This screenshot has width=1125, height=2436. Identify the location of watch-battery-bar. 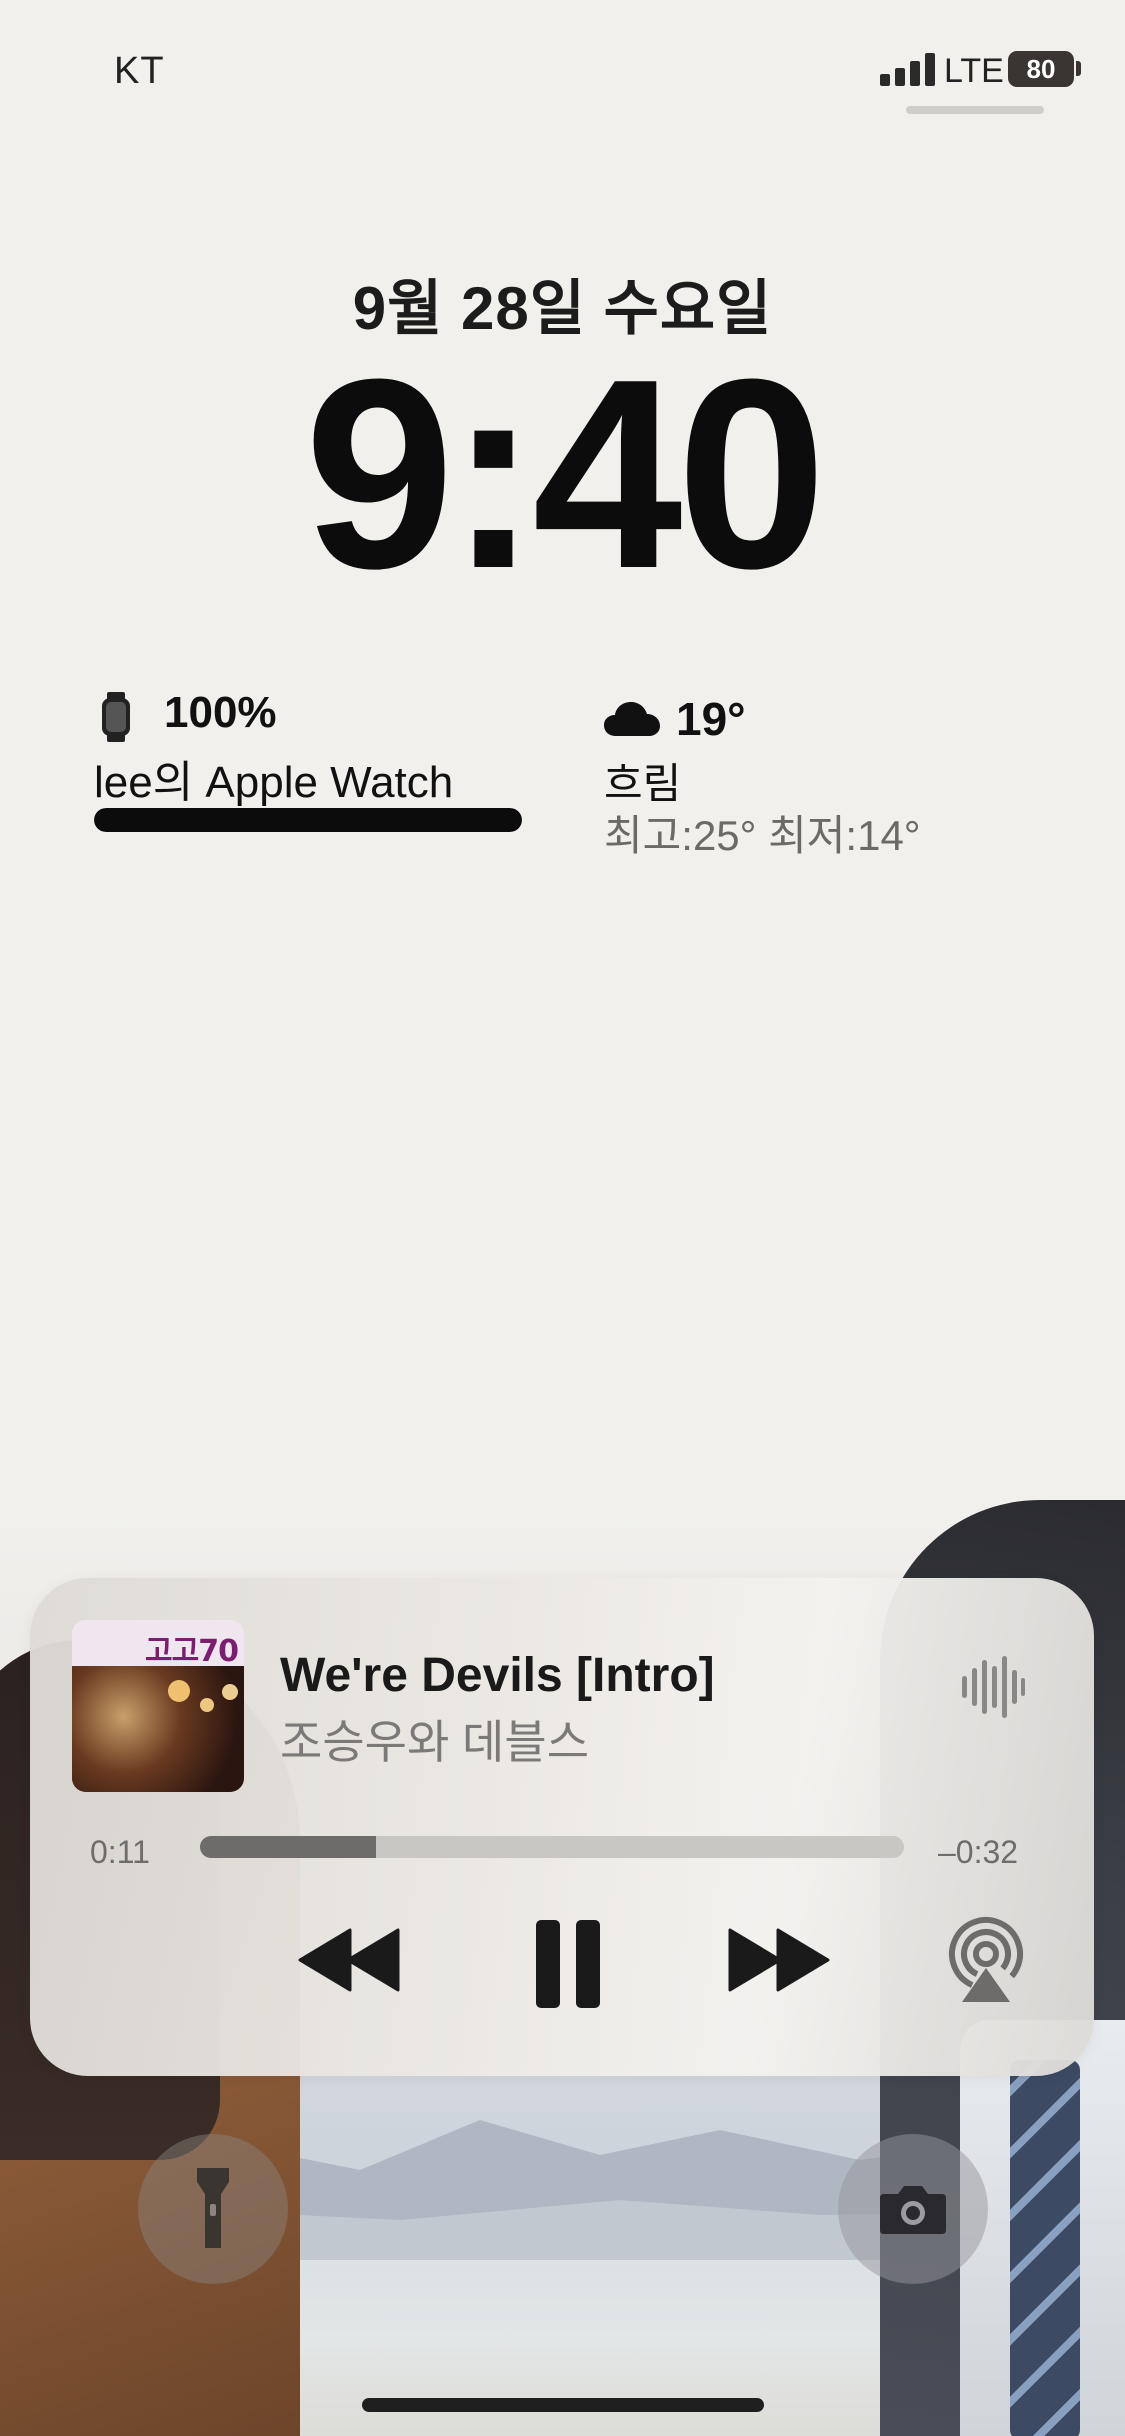
(308, 820).